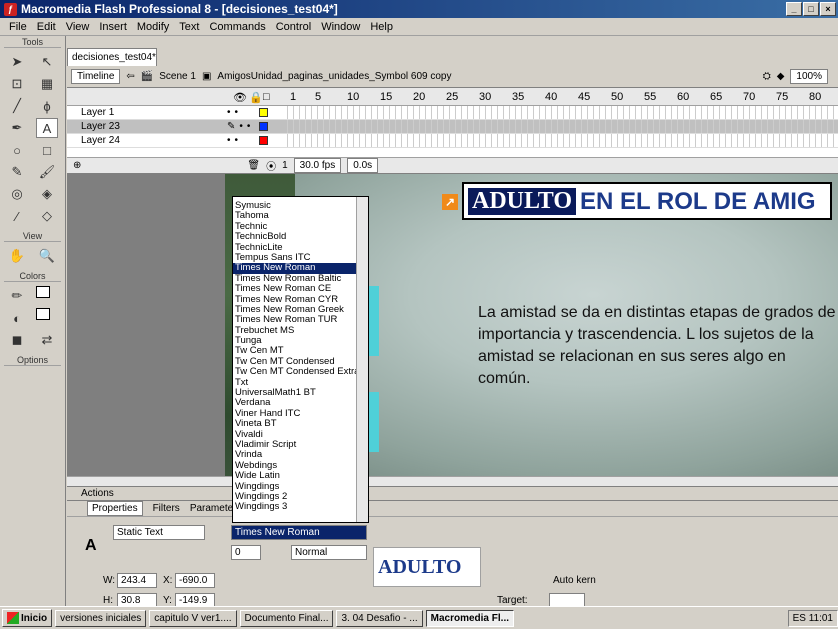 The height and width of the screenshot is (629, 838). What do you see at coordinates (295, 341) in the screenshot?
I see `font-list-item: Tunga` at bounding box center [295, 341].